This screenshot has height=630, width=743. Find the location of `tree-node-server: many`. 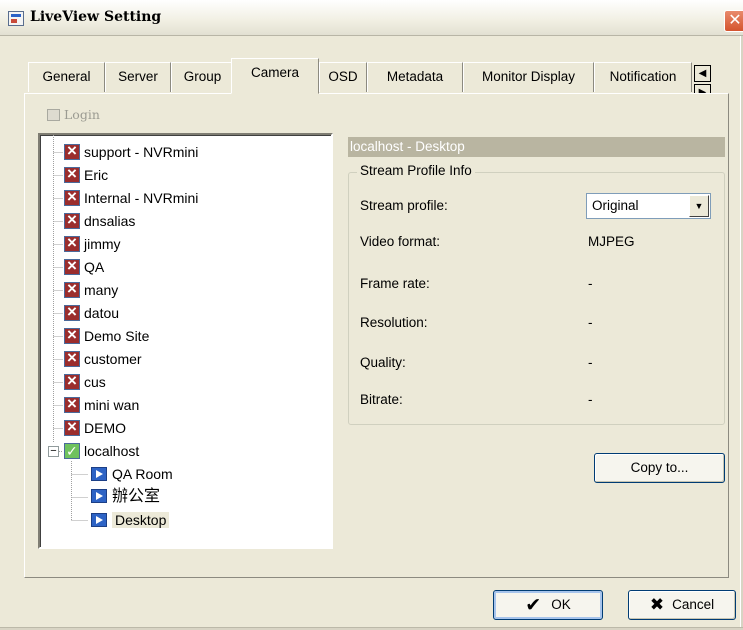

tree-node-server: many is located at coordinates (91, 289).